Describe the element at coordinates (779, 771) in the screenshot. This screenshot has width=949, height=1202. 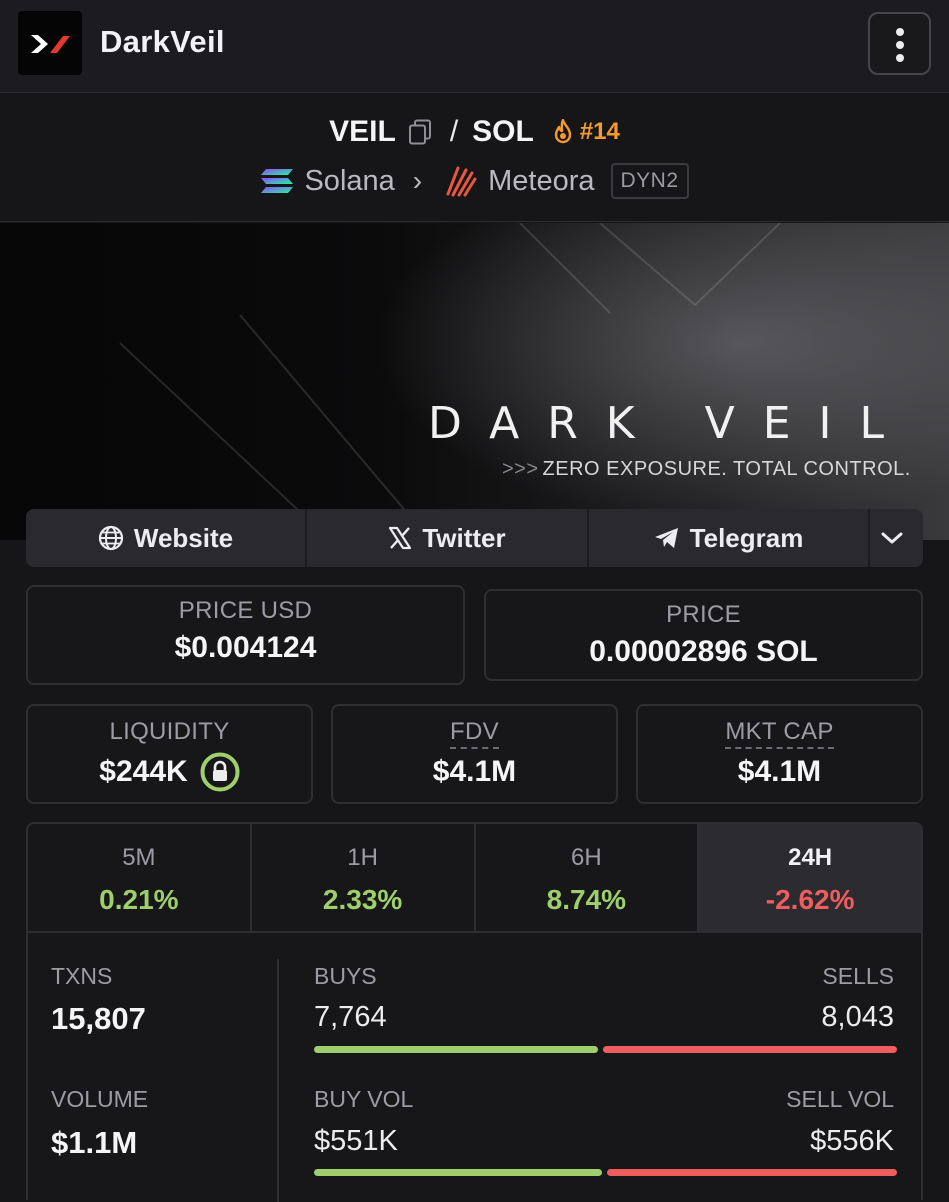
I see `market-cap-value: $4.1M` at that location.